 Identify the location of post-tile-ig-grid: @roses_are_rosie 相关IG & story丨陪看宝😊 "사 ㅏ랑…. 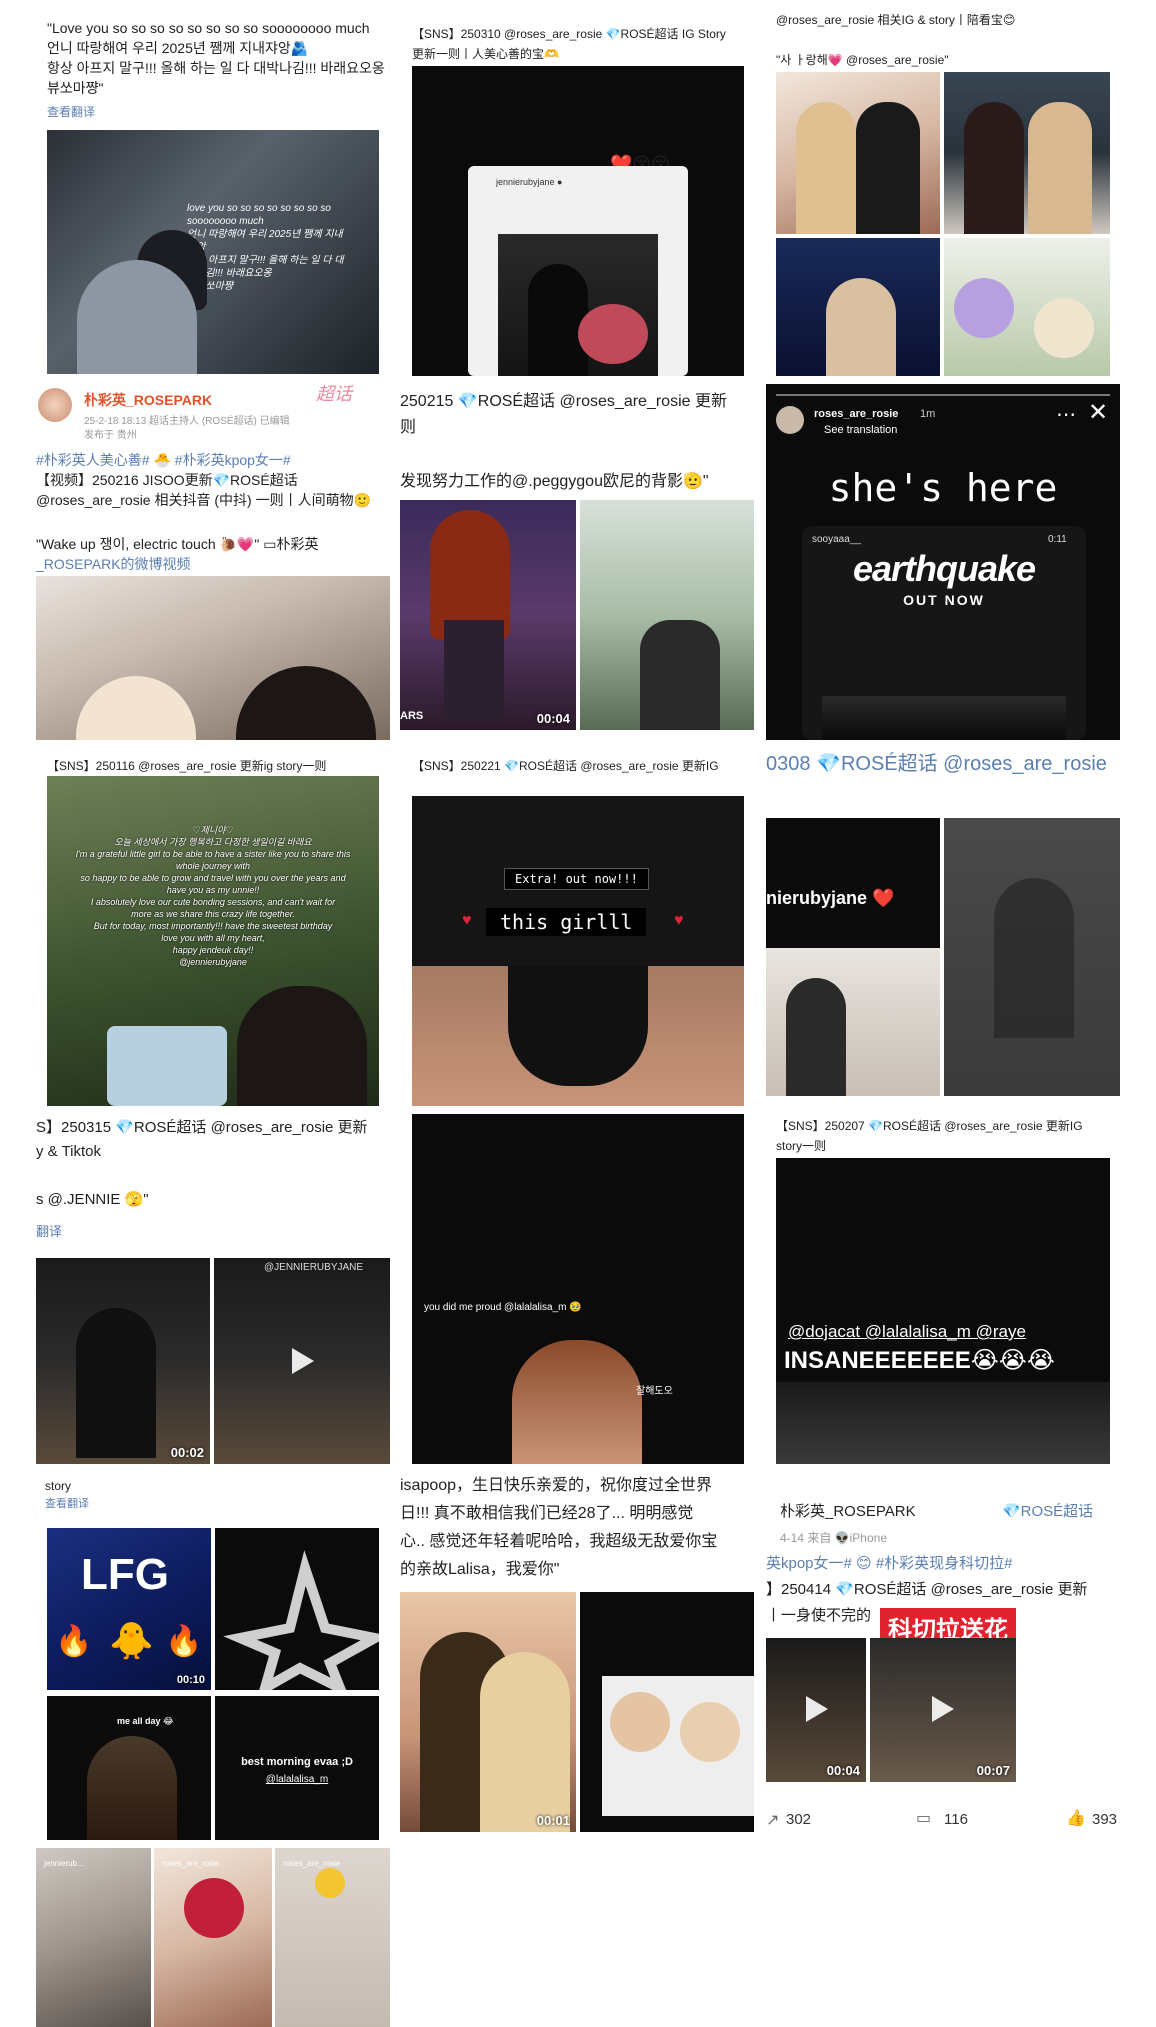
(943, 195).